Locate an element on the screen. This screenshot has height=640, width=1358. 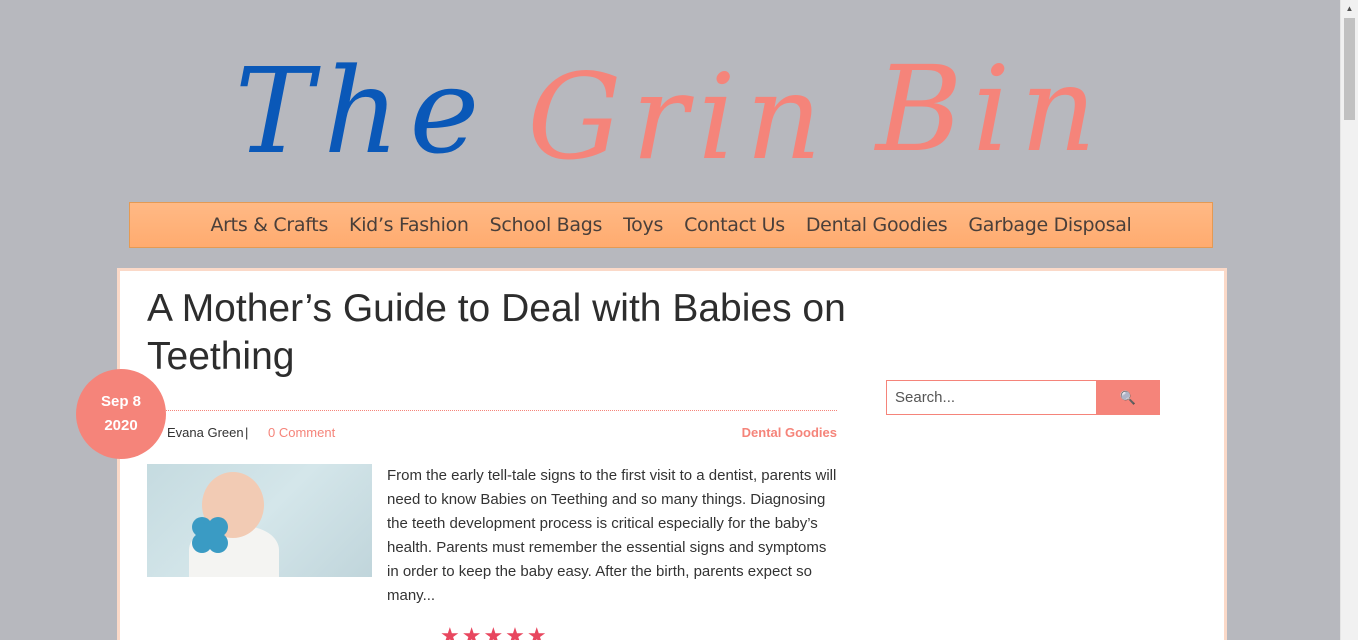
post-thumbnail is located at coordinates (259, 520).